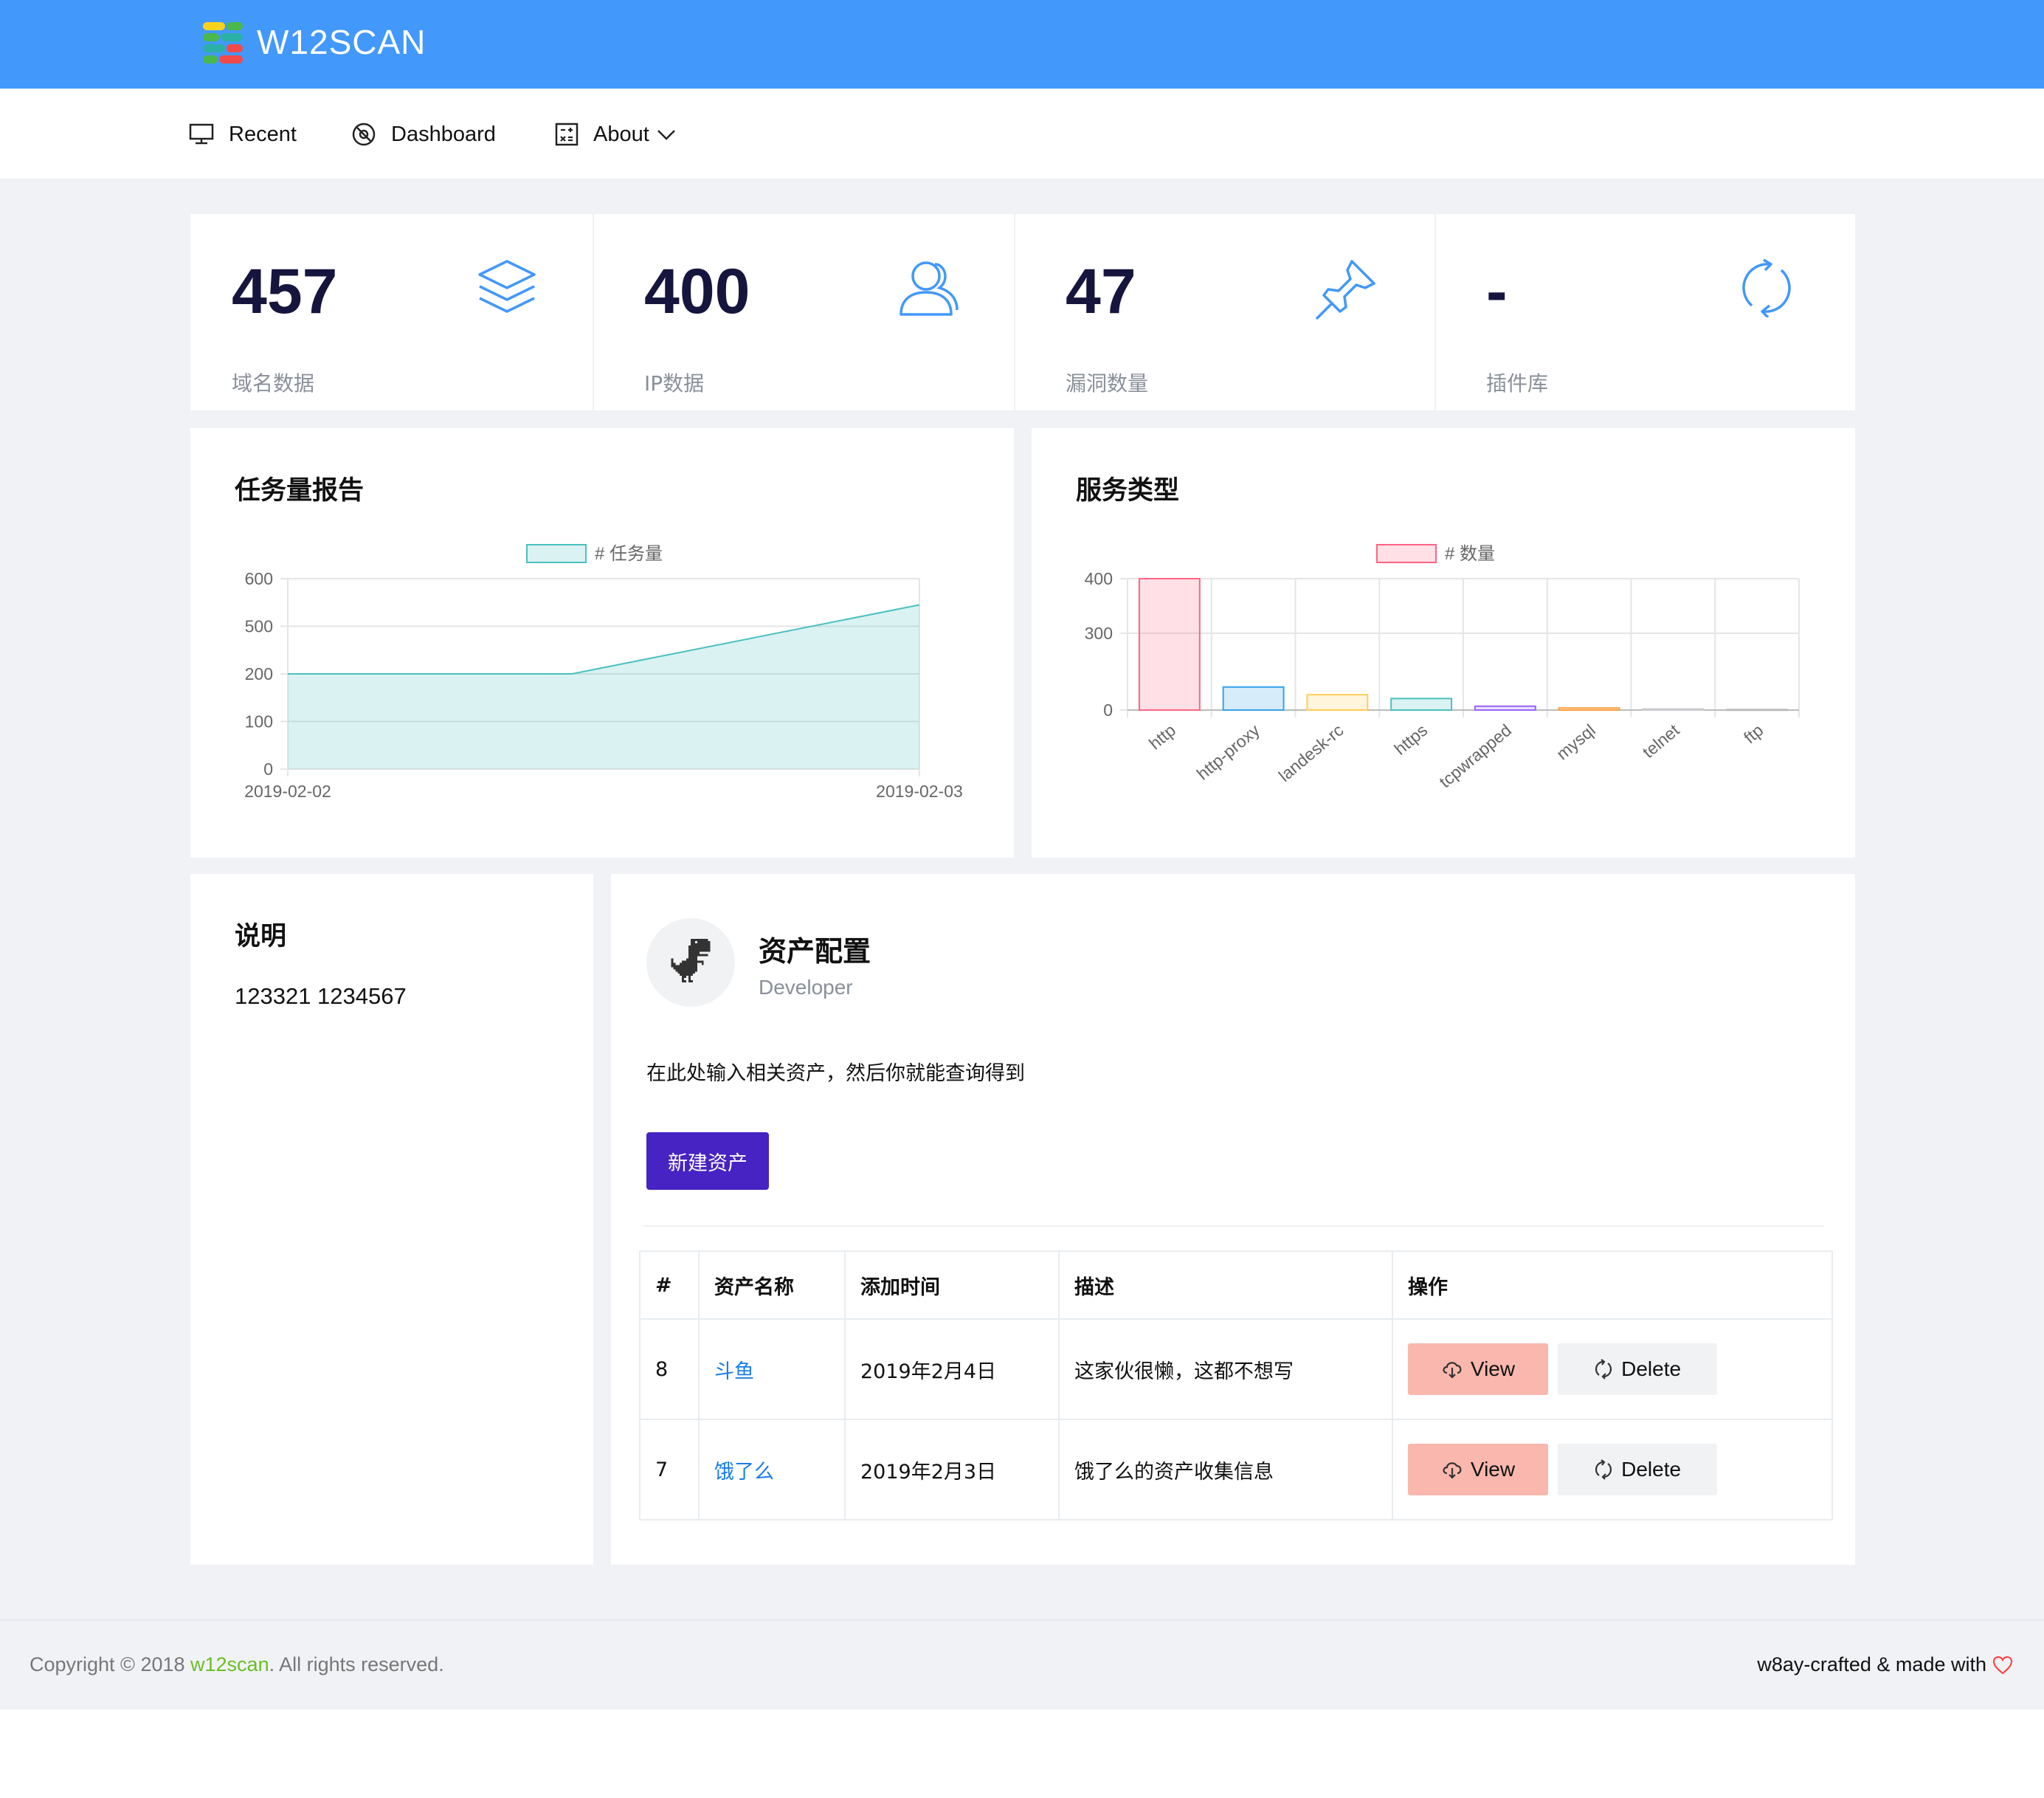  I want to click on dashboard-icon, so click(364, 134).